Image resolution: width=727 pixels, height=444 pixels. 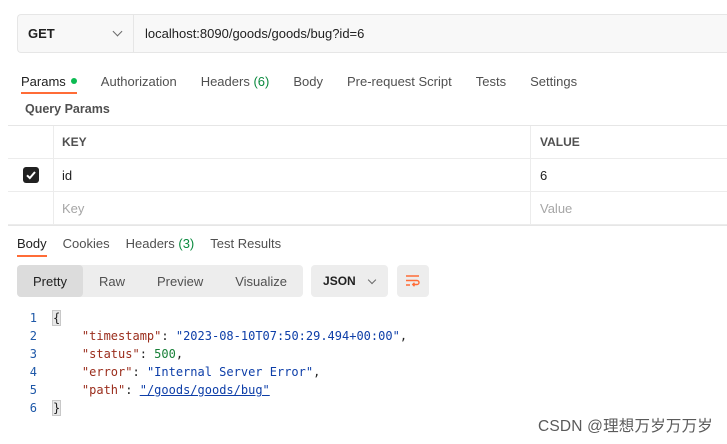 I want to click on method-select: GET, so click(x=76, y=33).